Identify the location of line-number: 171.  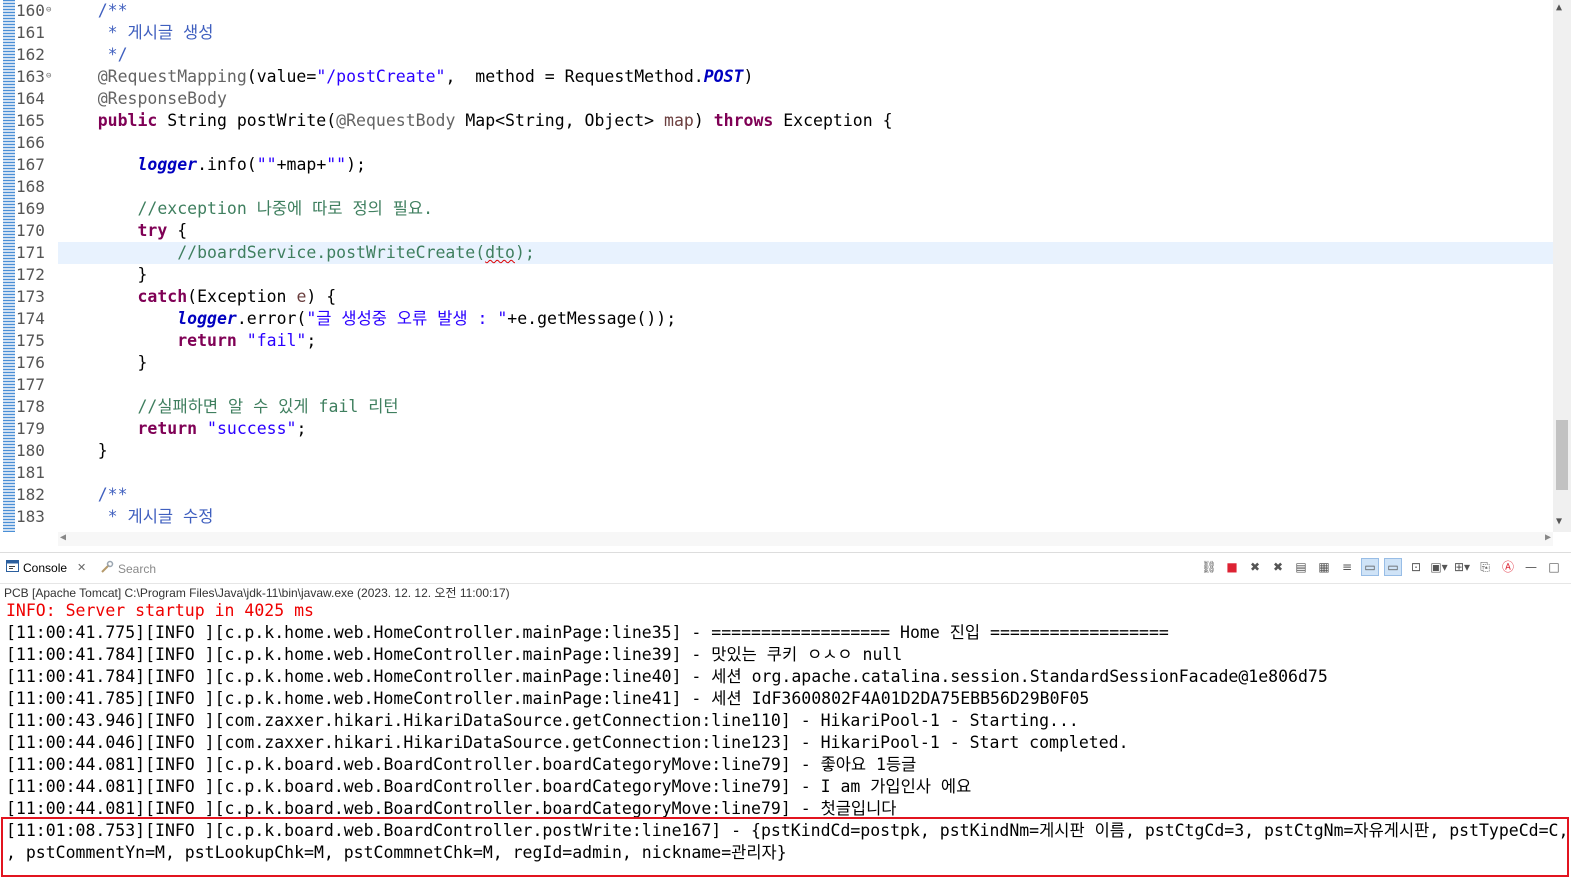
(30, 252).